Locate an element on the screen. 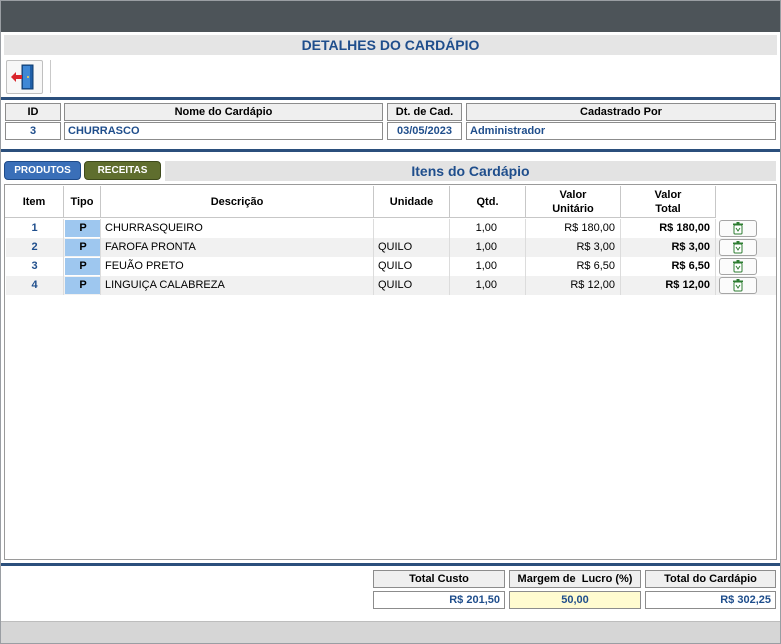 The width and height of the screenshot is (781, 644). tab-receitas: RECEITAS is located at coordinates (122, 170).